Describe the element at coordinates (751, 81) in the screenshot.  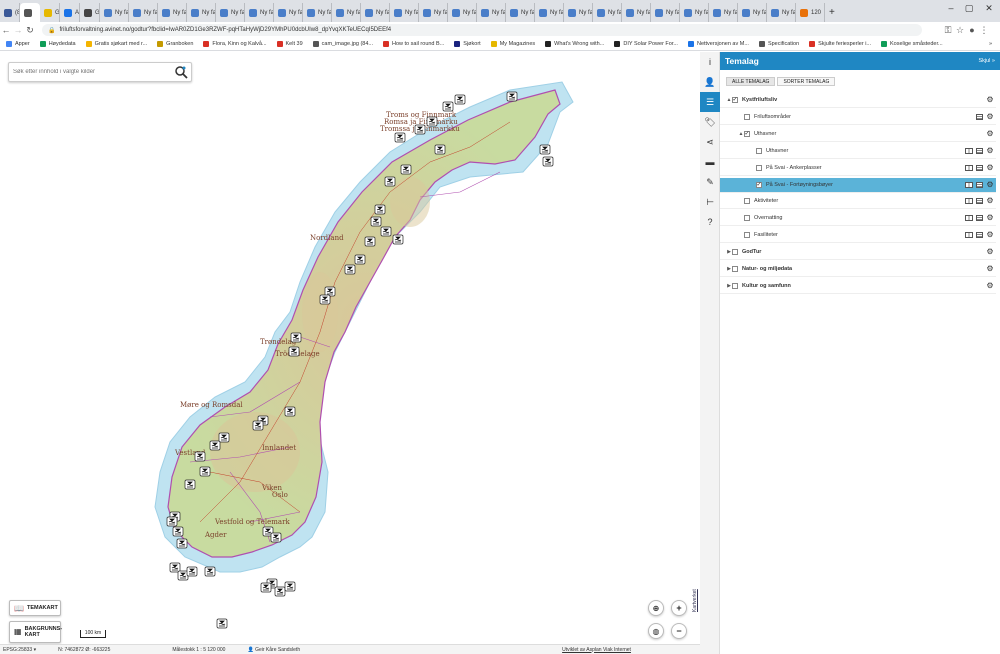
I see `tab-all-layers: ALLE TEMALAG` at that location.